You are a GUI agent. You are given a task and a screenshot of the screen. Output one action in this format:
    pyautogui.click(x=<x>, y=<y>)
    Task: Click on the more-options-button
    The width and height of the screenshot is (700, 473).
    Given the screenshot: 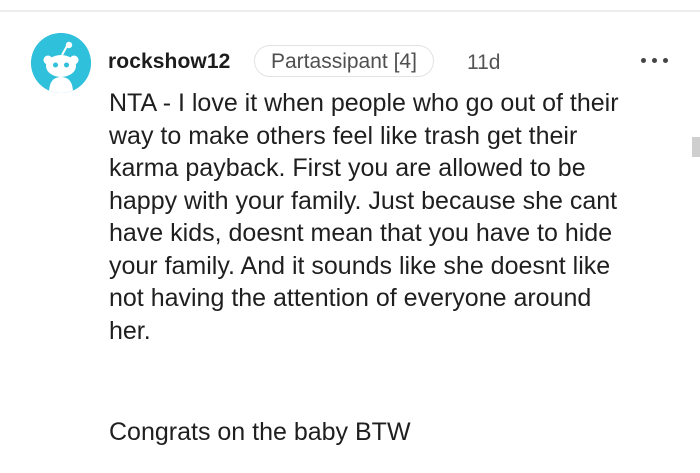 What is the action you would take?
    pyautogui.click(x=654, y=60)
    